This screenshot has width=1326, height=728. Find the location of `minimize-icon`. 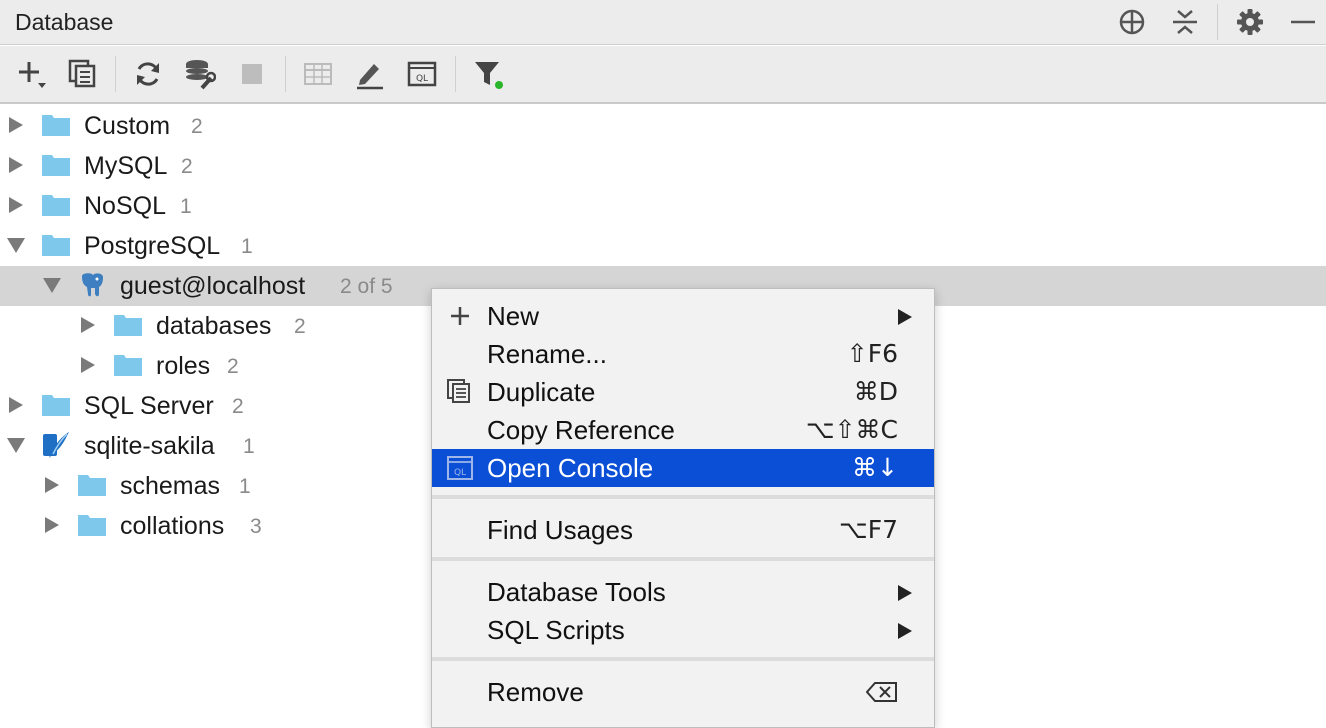

minimize-icon is located at coordinates (1303, 22).